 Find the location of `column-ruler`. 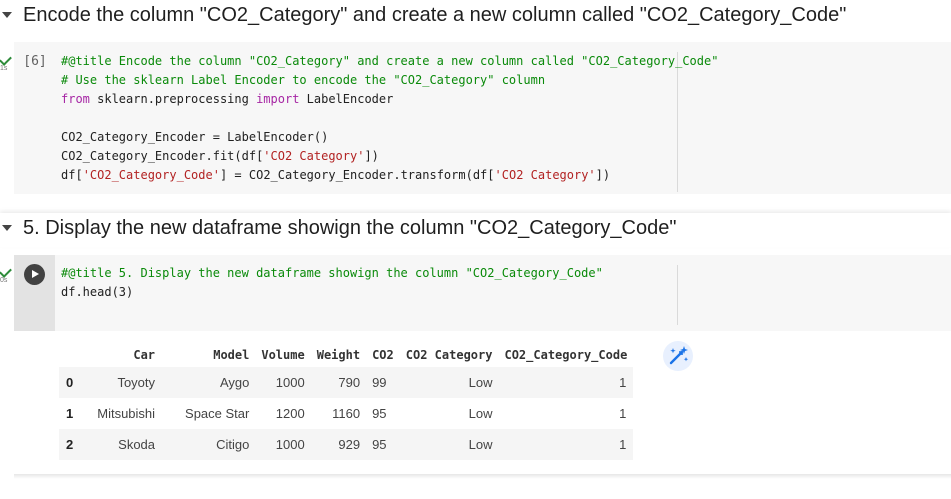

column-ruler is located at coordinates (677, 295).